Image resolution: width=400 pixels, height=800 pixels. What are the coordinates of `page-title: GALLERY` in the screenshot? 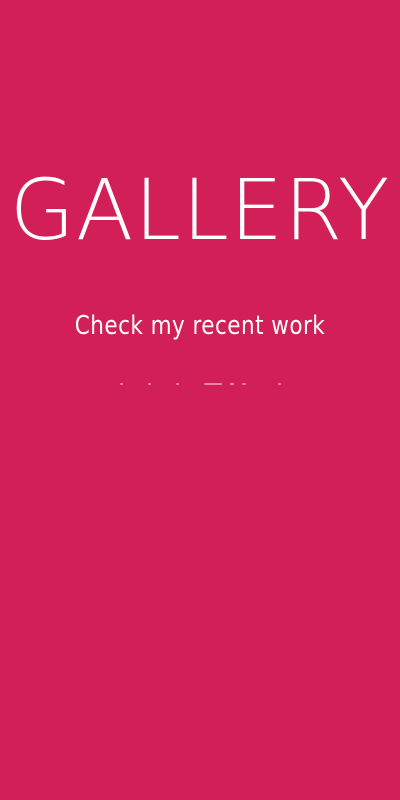 It's located at (200, 210).